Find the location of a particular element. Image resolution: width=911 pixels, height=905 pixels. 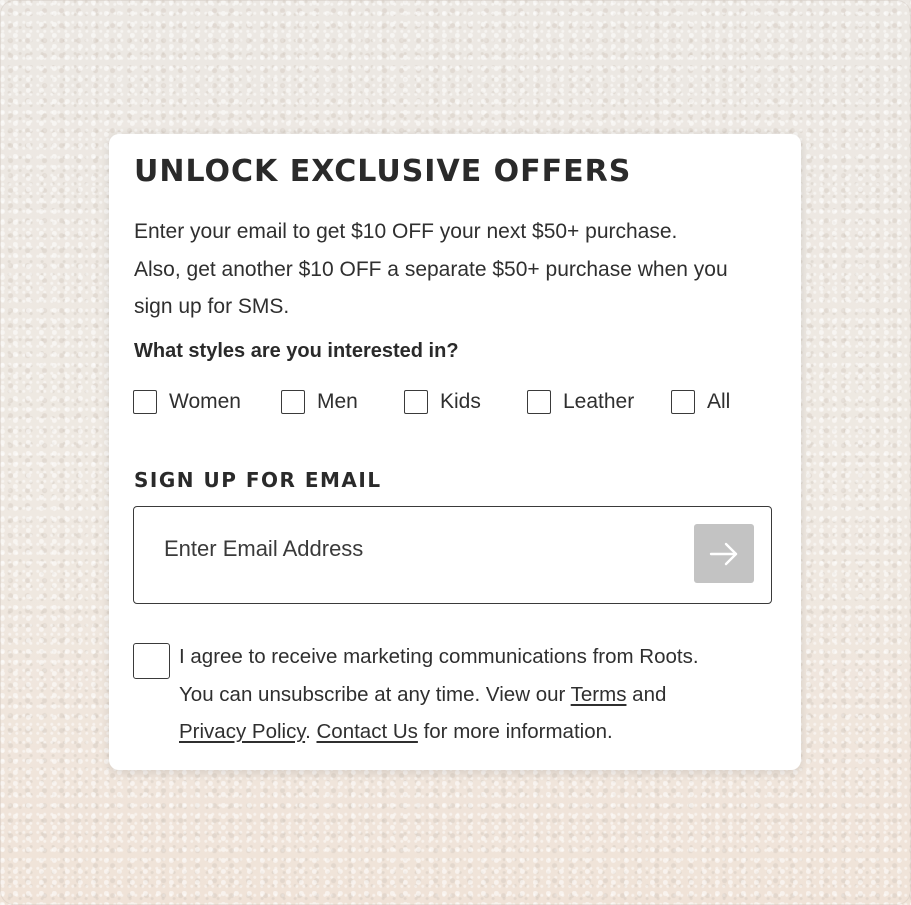

terms-link: Terms is located at coordinates (599, 694).